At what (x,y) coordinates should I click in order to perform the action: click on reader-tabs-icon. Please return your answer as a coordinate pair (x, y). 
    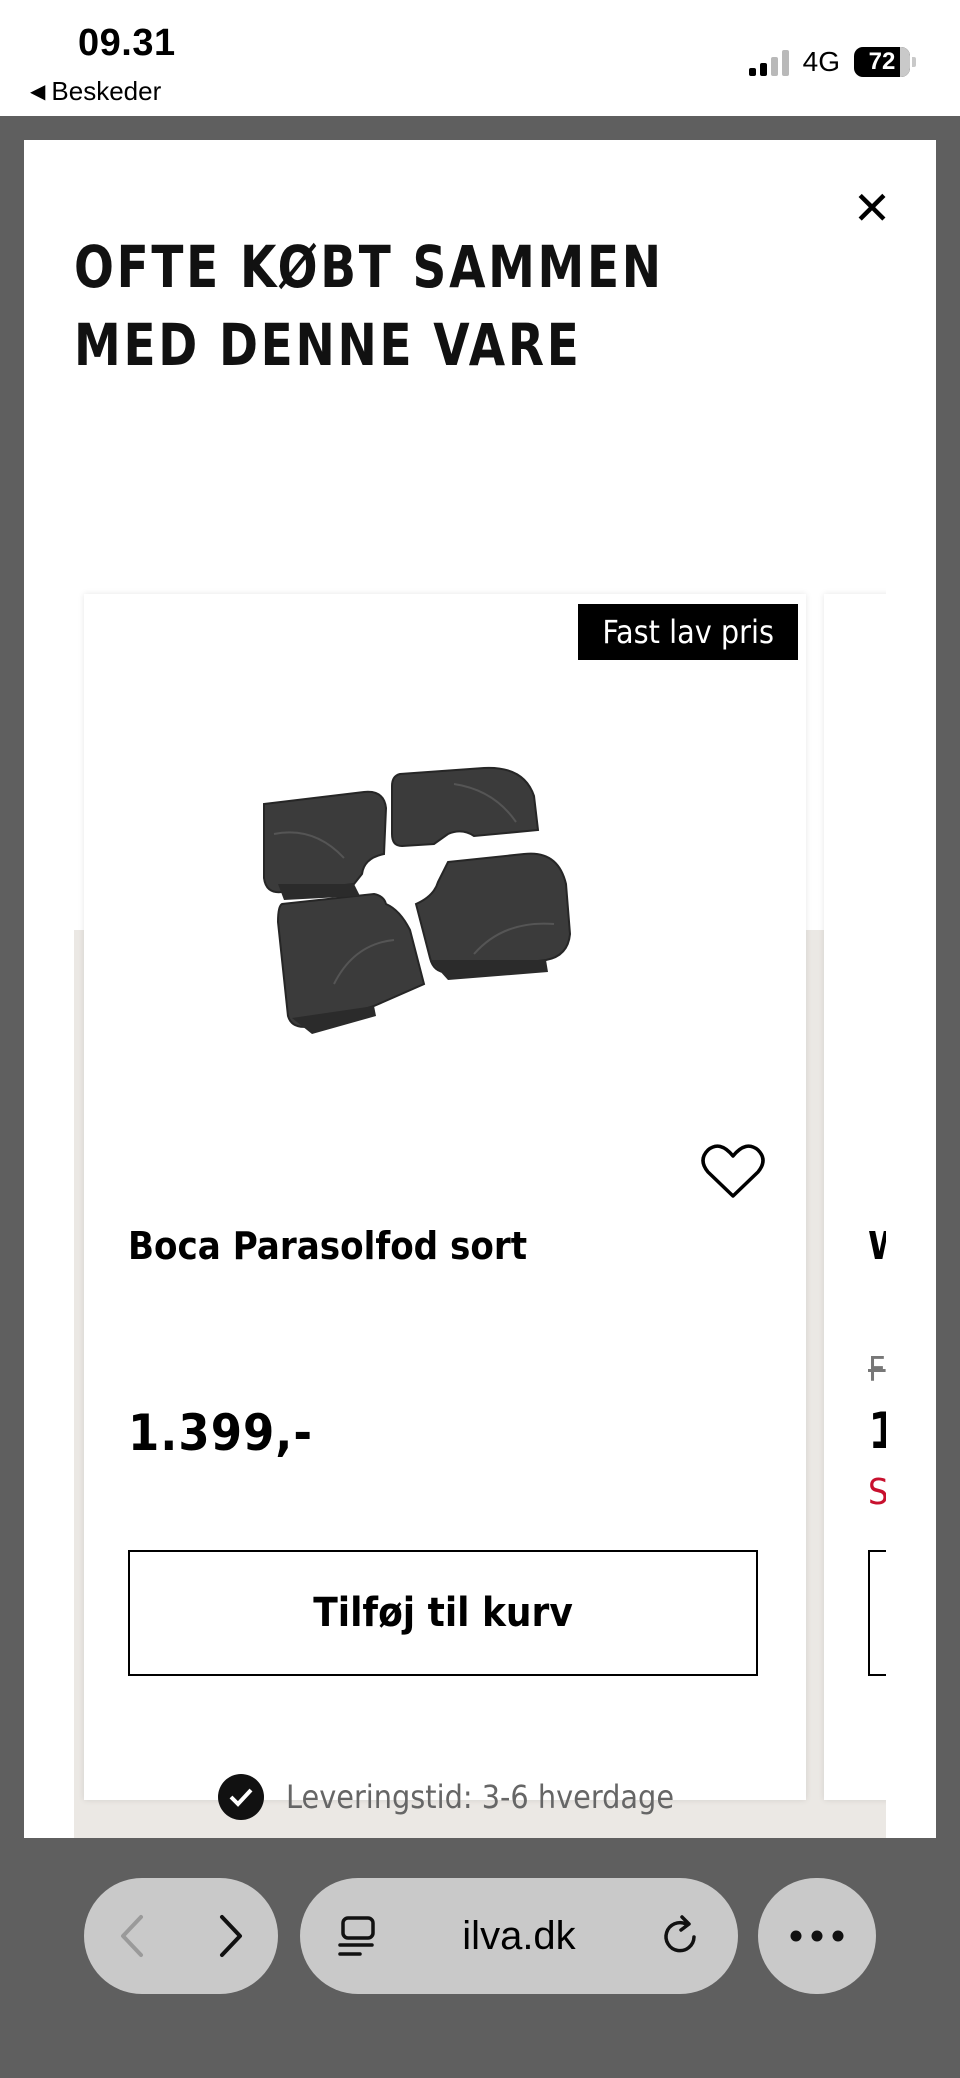
    Looking at the image, I should click on (358, 1936).